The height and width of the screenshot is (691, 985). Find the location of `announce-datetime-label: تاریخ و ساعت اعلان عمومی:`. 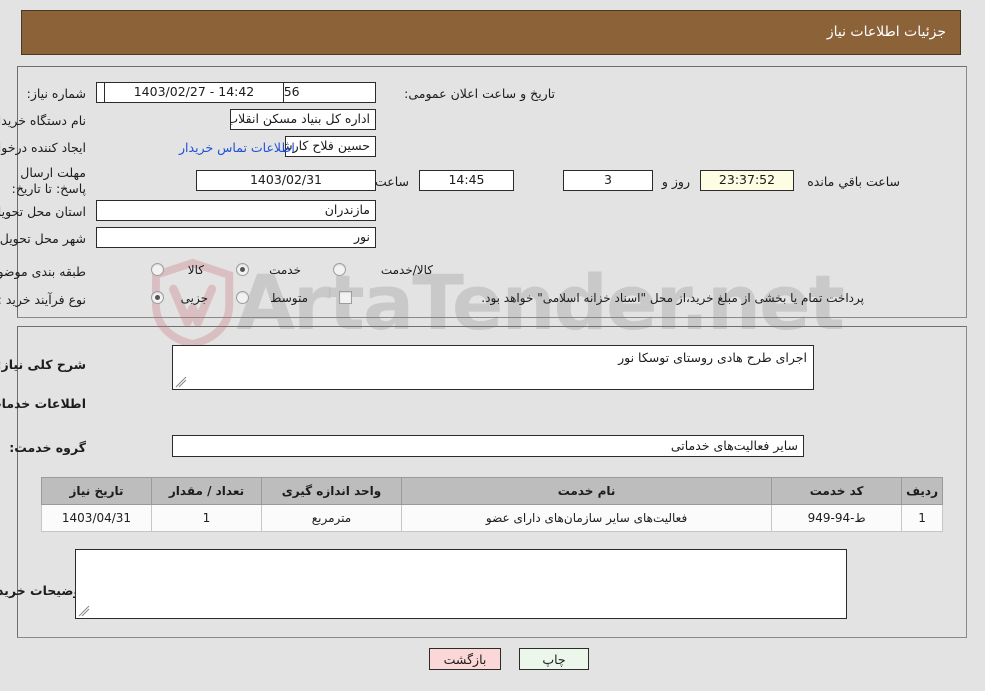

announce-datetime-label: تاریخ و ساعت اعلان عمومی: is located at coordinates (480, 93).